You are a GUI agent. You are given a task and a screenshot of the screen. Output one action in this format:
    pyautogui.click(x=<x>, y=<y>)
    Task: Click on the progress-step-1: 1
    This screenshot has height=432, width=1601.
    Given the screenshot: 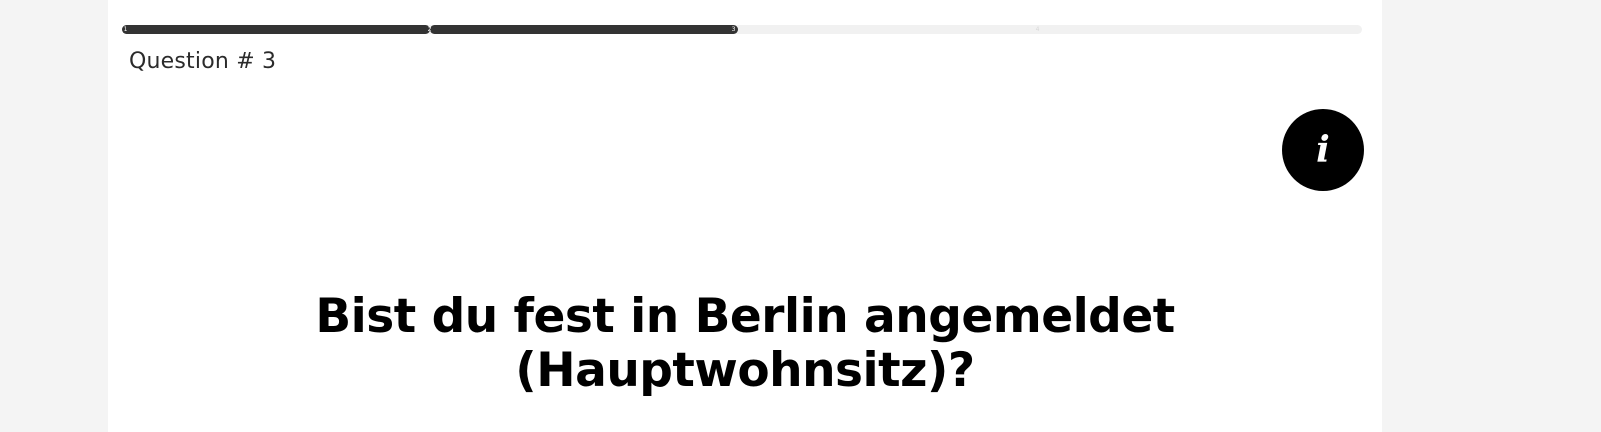 What is the action you would take?
    pyautogui.click(x=125, y=29)
    